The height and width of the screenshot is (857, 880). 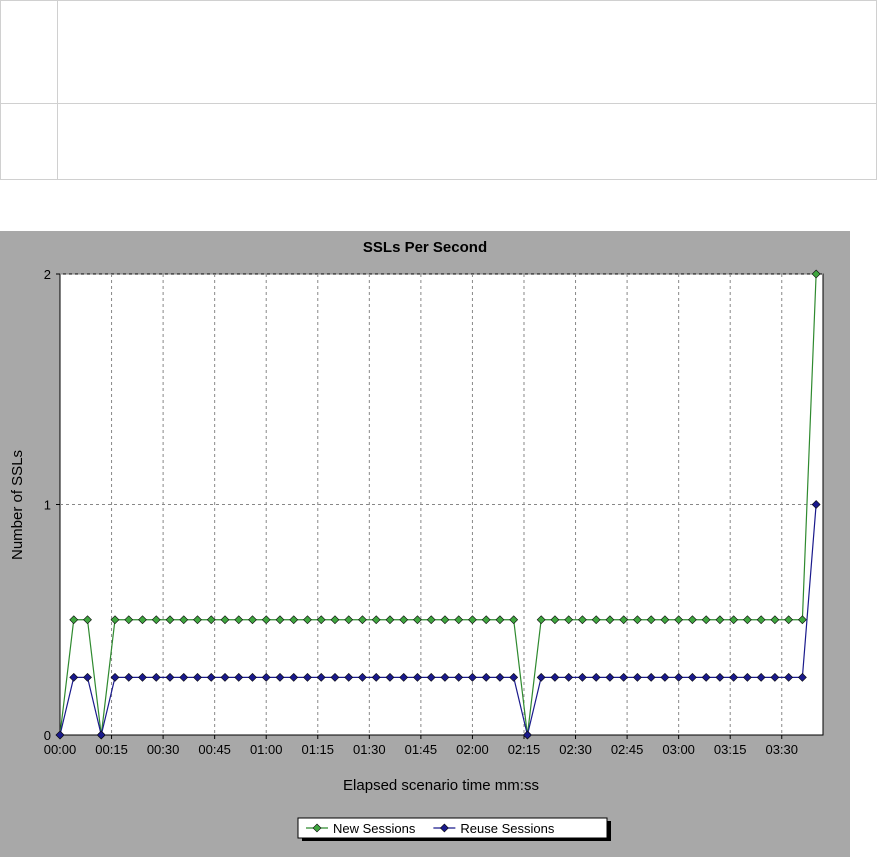 I want to click on x-tick-label: 03:30, so click(x=781, y=749).